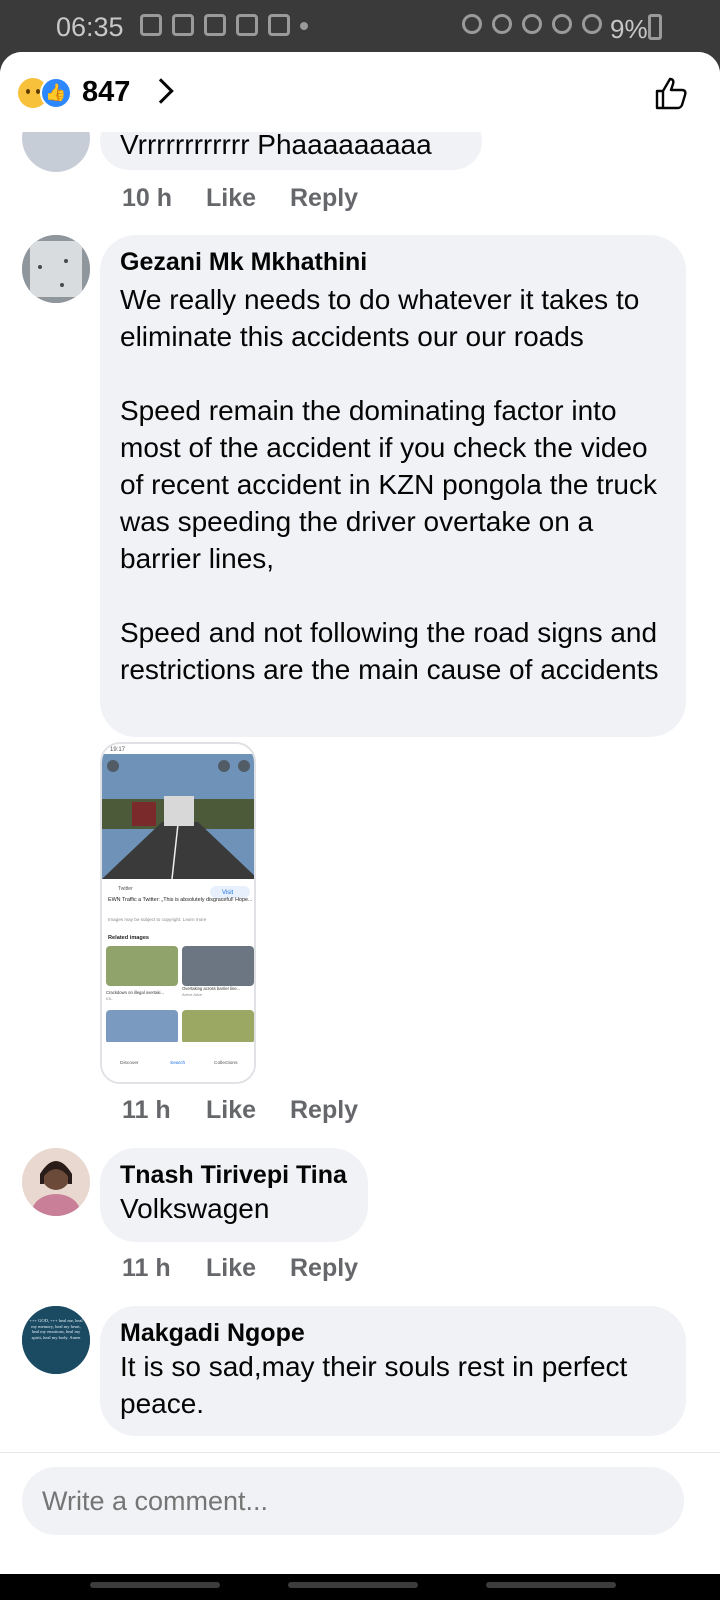  I want to click on home-button, so click(353, 1585).